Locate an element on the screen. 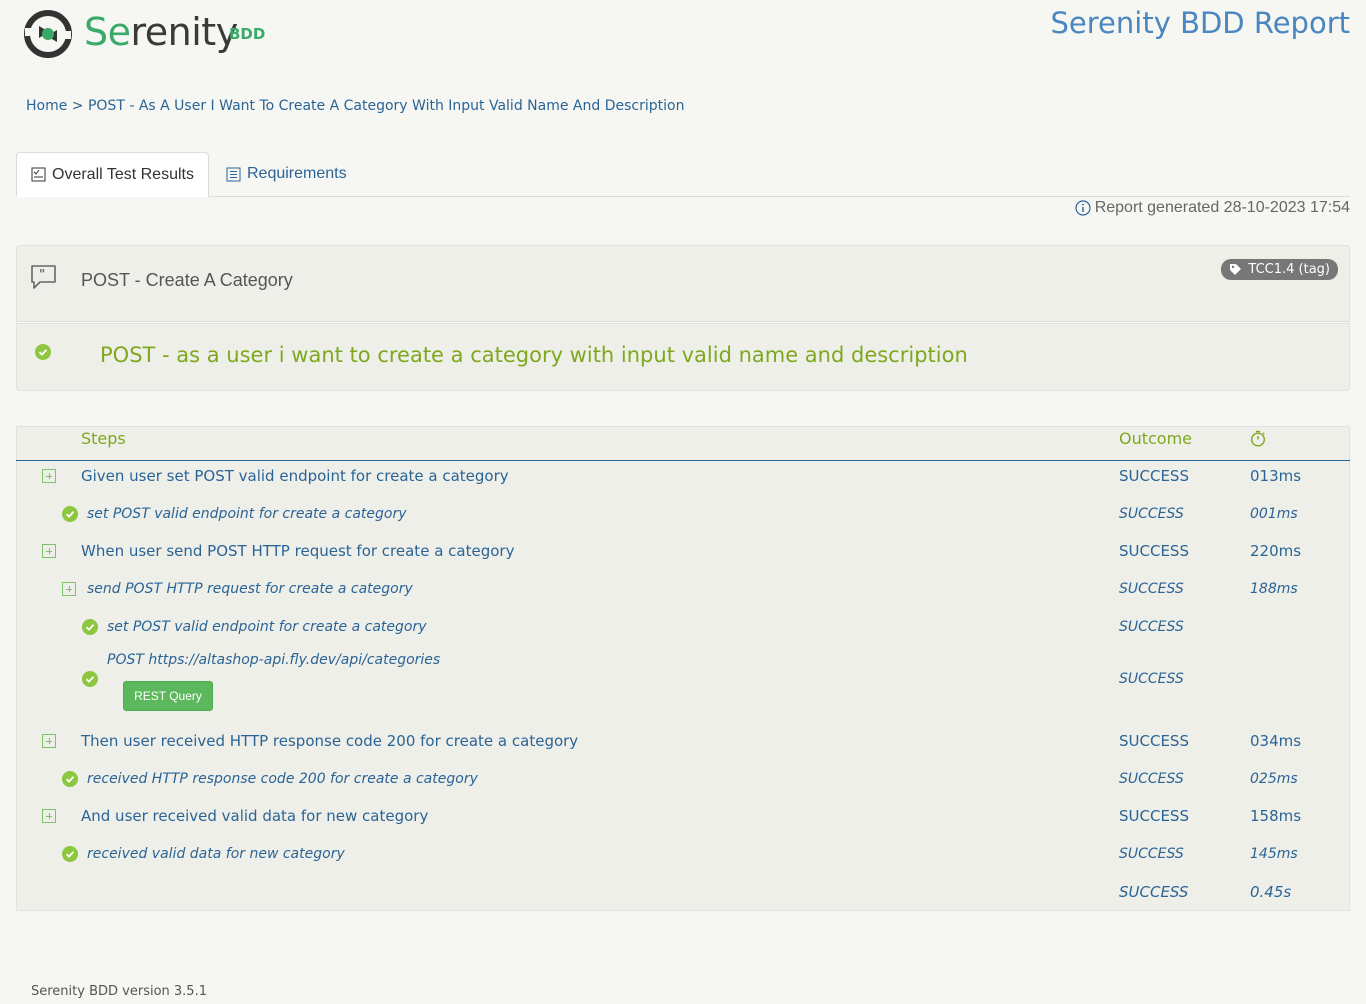 The image size is (1366, 1004). report-generated-text: Report generated 28-10-2023 17:54 is located at coordinates (1222, 207).